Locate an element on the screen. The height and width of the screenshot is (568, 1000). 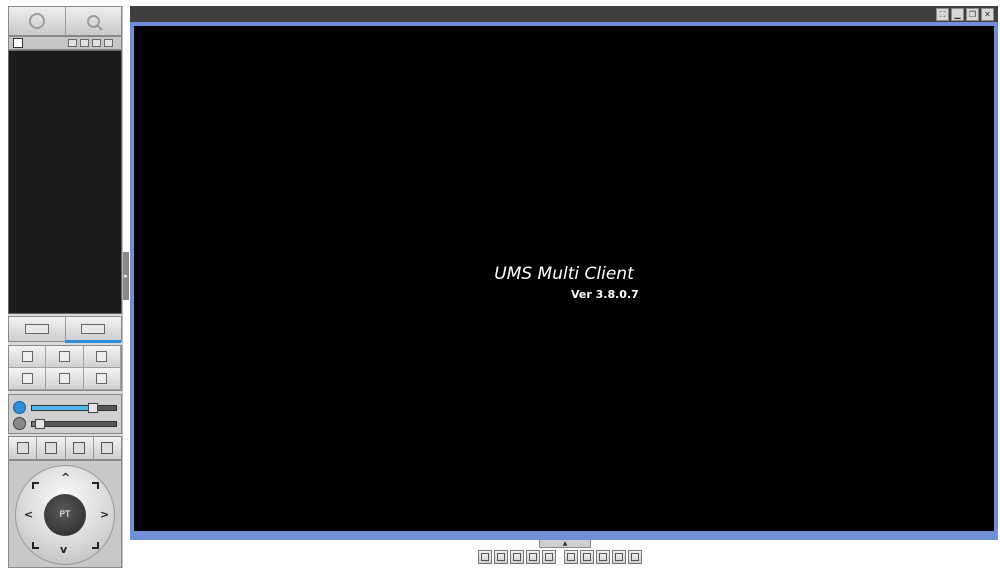
multi-view-icon is located at coordinates (93, 329).